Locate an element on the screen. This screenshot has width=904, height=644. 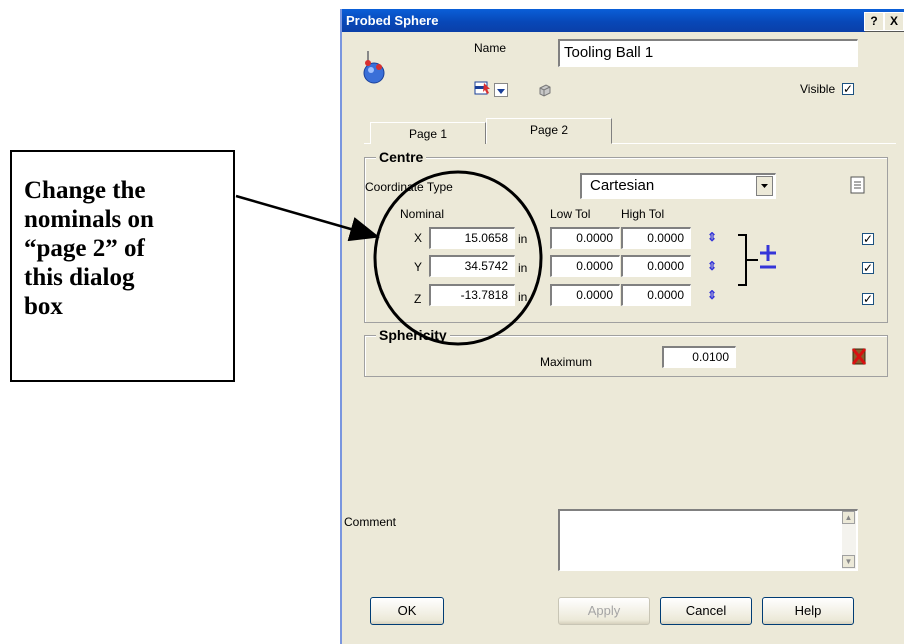
annotation-arrow is located at coordinates (307, 218).